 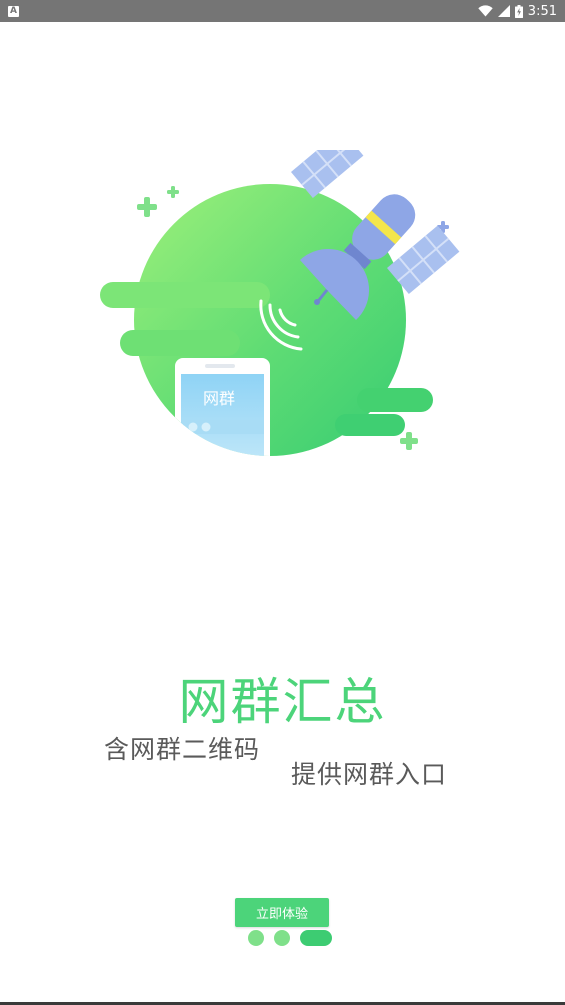 I want to click on status-right: 3:51, so click(x=517, y=11).